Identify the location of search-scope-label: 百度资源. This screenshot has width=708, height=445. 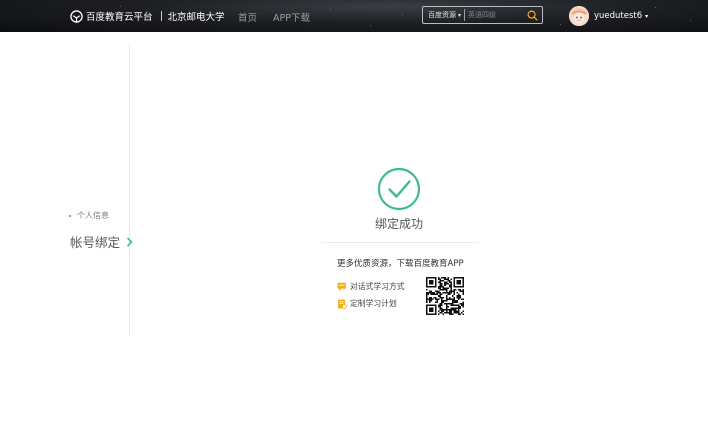
(442, 15).